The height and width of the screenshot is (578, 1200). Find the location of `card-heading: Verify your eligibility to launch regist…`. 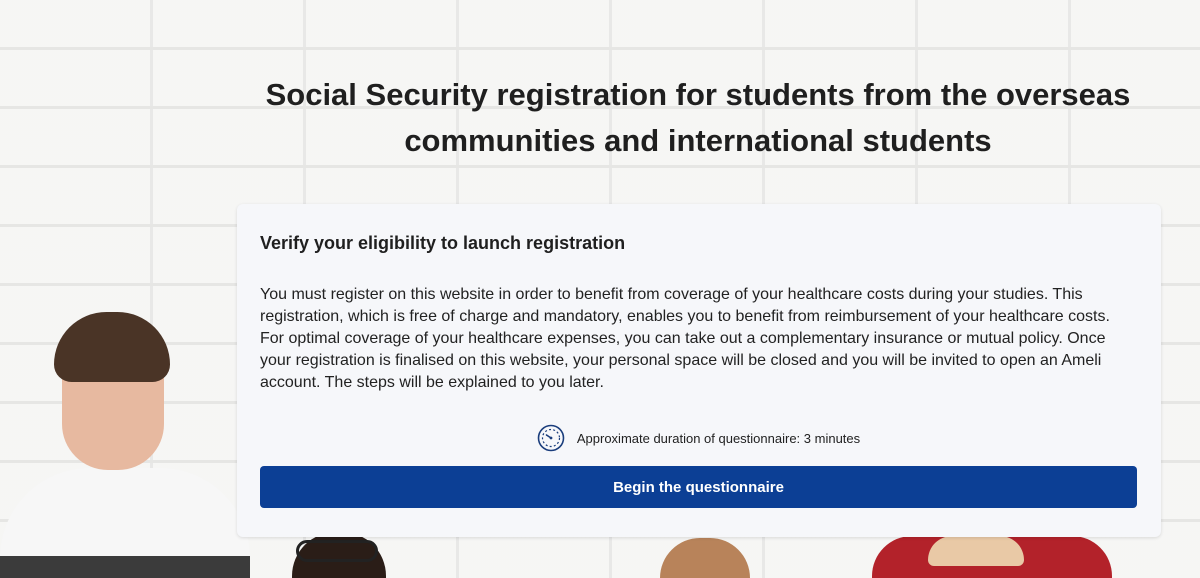

card-heading: Verify your eligibility to launch regist… is located at coordinates (443, 243).